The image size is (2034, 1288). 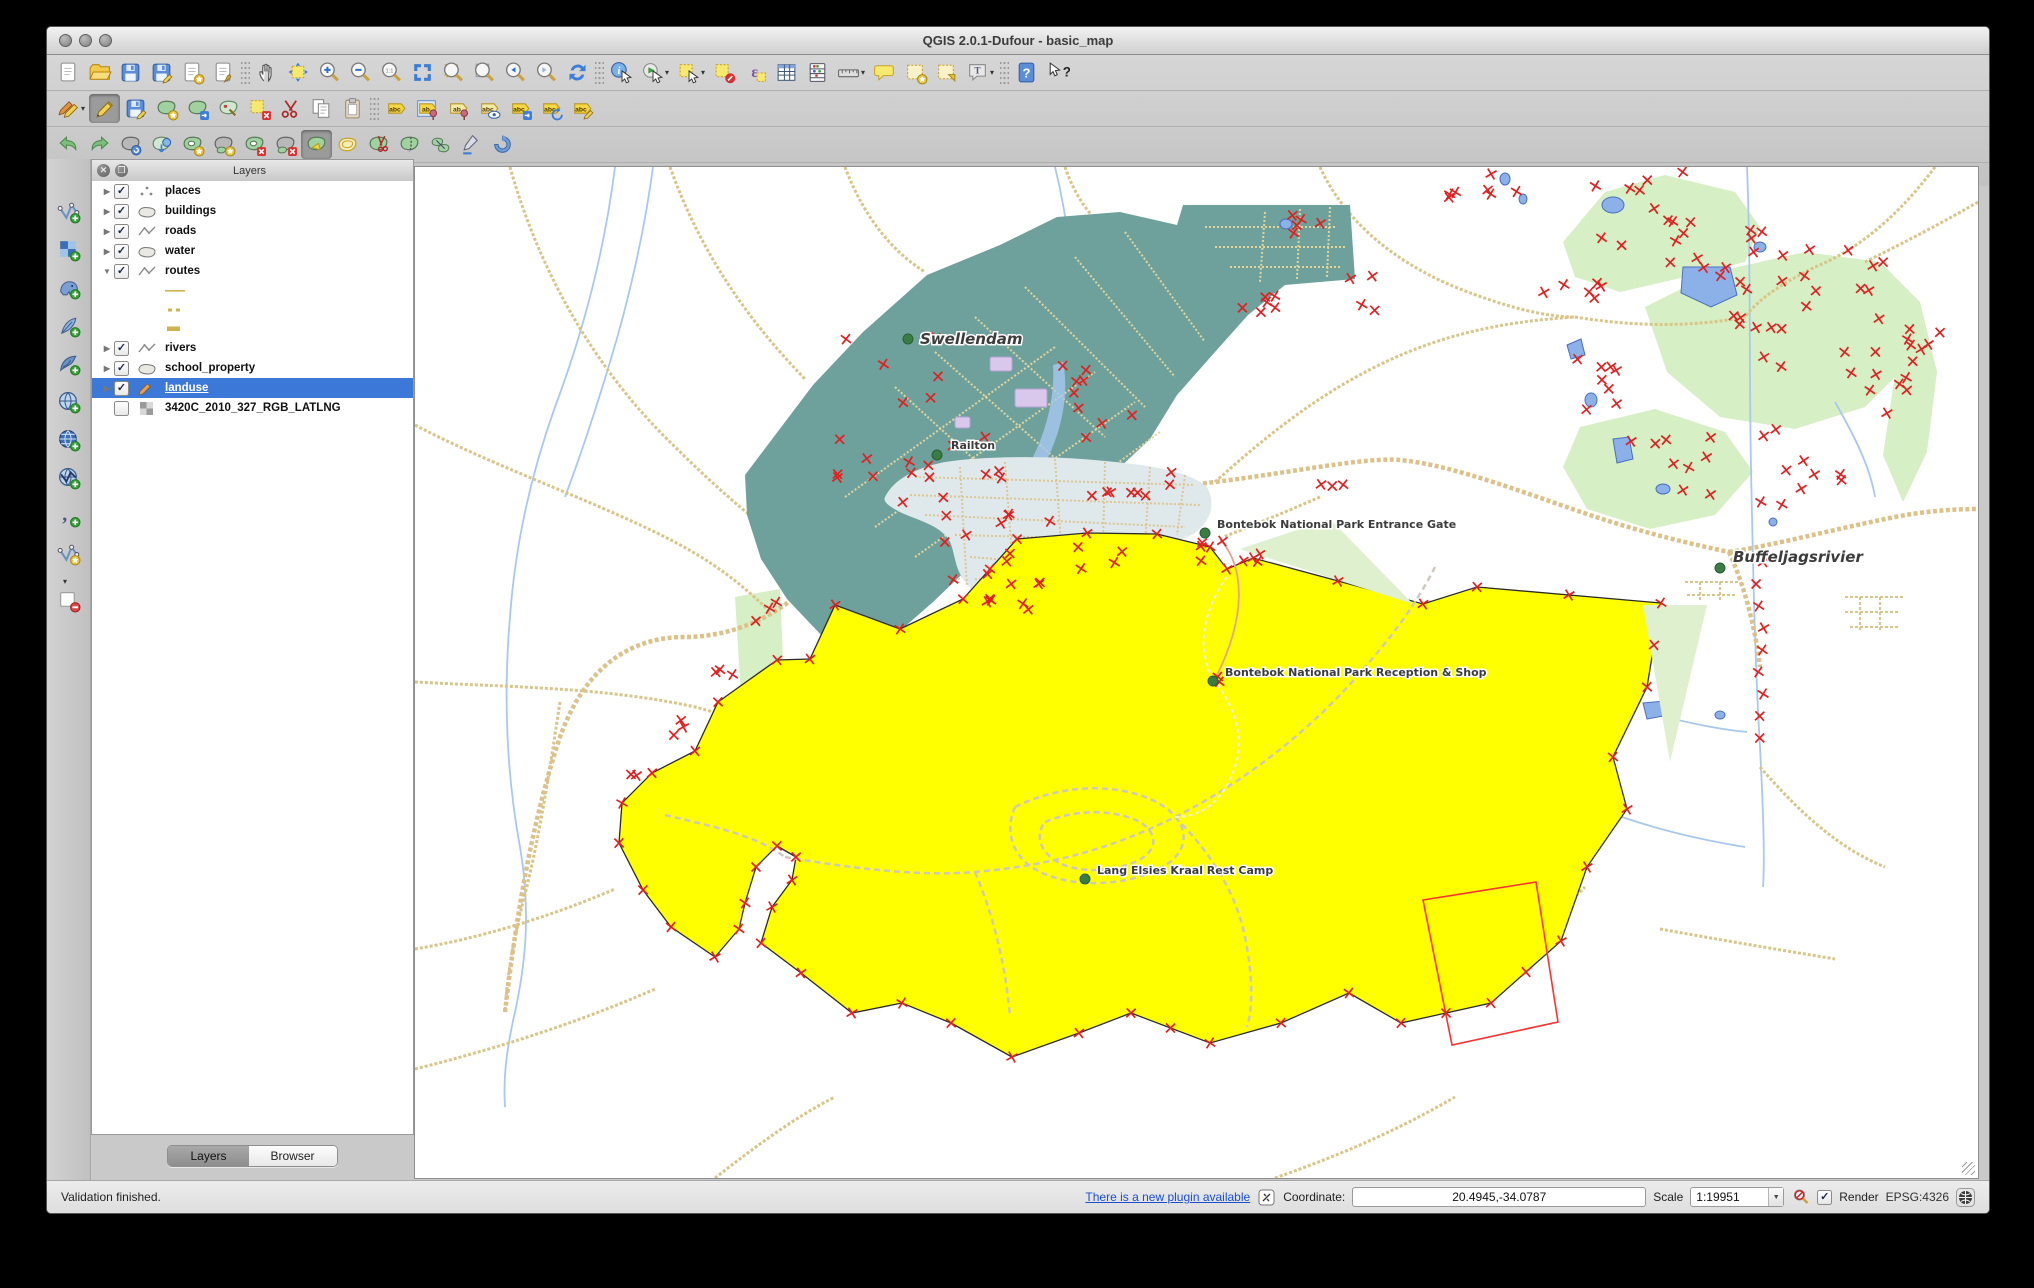 What do you see at coordinates (267, 72) in the screenshot?
I see `pan-map-button` at bounding box center [267, 72].